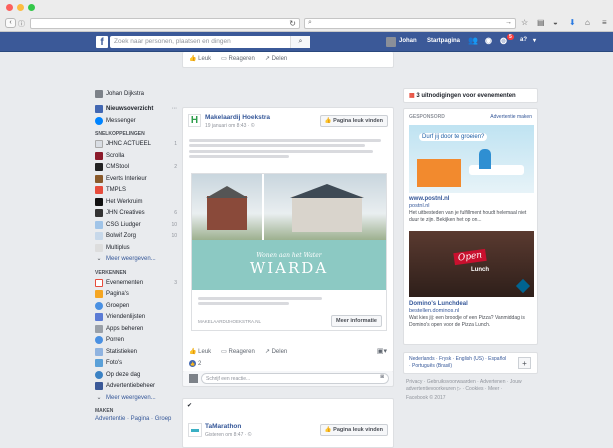 Image resolution: width=613 pixels, height=448 pixels. I want to click on zoom-window-button, so click(31, 7).